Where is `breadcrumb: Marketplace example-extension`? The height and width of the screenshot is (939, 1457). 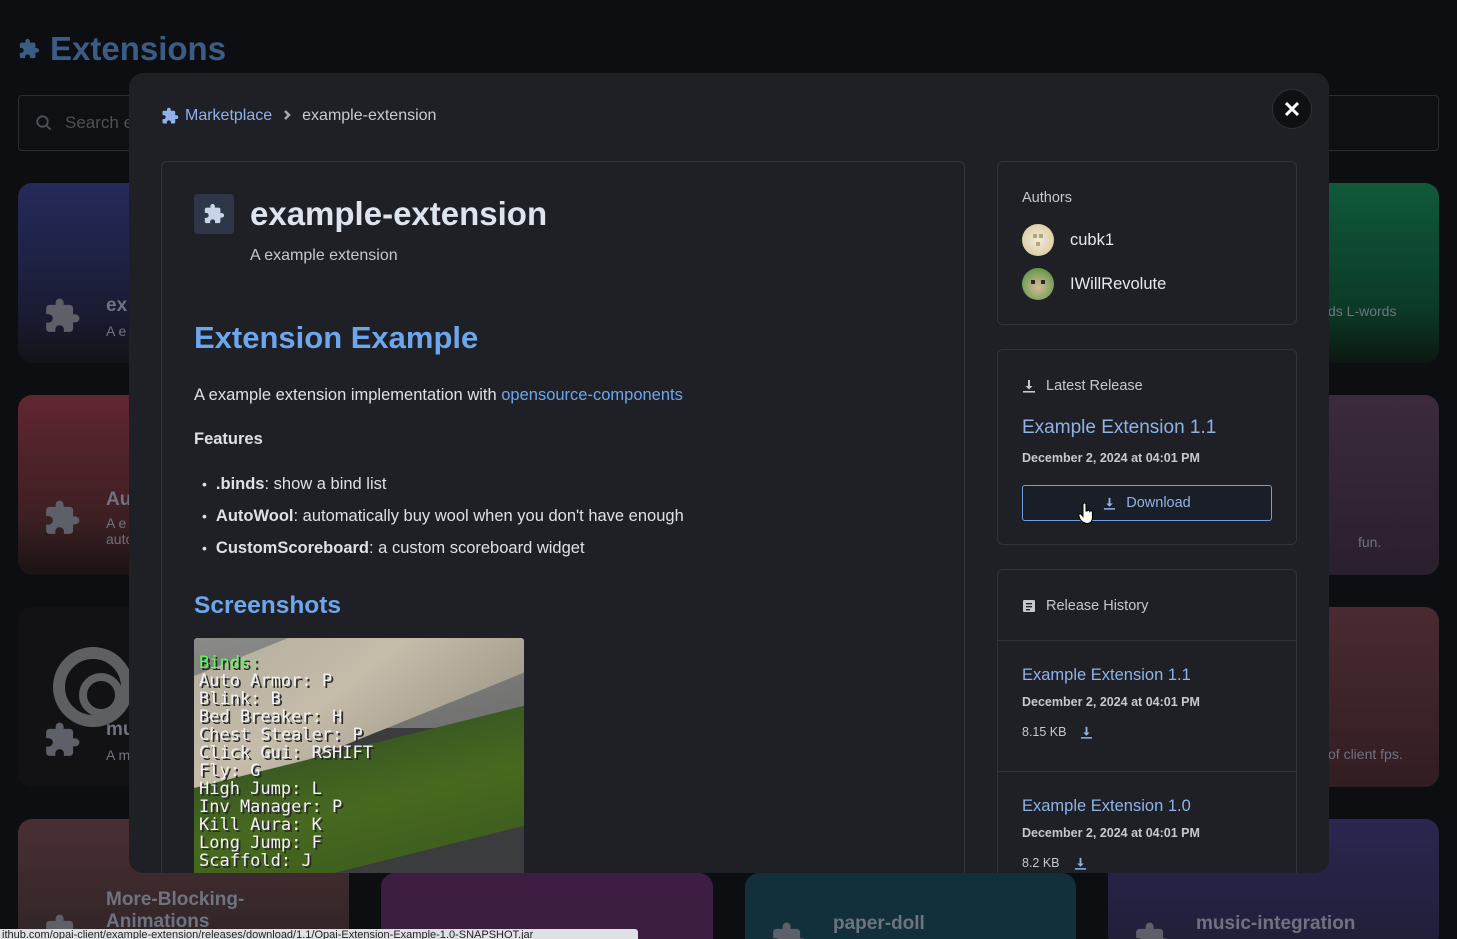 breadcrumb: Marketplace example-extension is located at coordinates (298, 116).